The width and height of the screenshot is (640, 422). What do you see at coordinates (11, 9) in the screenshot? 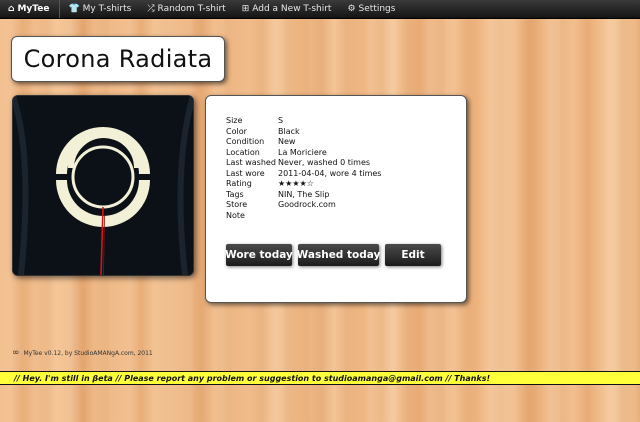
I see `home-icon: ⌂` at bounding box center [11, 9].